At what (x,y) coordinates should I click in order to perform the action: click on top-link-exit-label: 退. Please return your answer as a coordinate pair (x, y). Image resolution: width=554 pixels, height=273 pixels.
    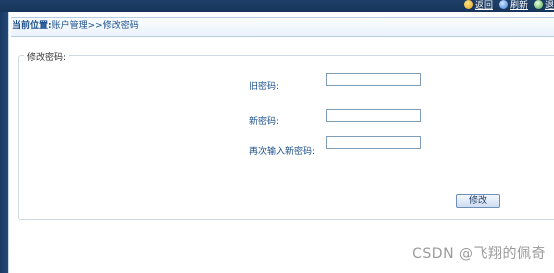
    Looking at the image, I should click on (549, 5).